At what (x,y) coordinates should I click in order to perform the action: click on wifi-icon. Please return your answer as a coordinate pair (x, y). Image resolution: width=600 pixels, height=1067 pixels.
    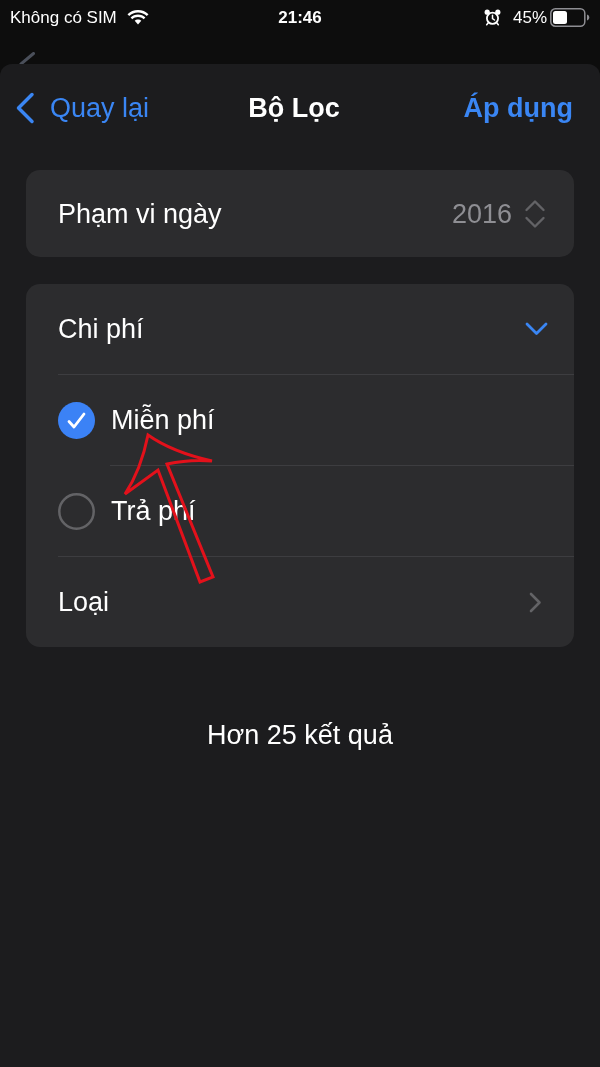
    Looking at the image, I should click on (137, 17).